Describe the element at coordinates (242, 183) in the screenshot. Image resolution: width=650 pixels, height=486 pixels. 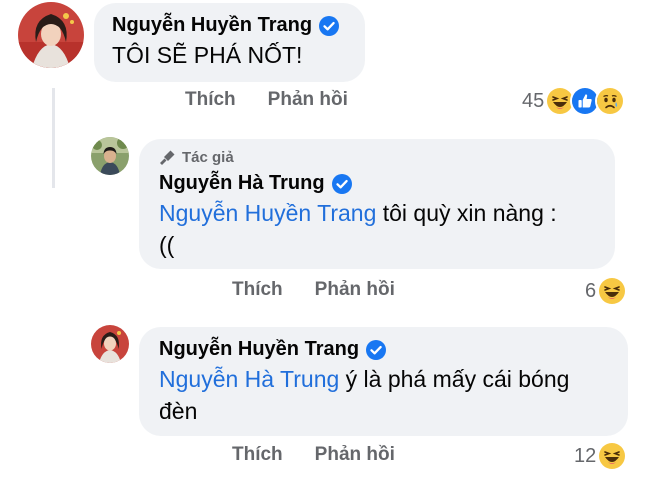
I see `comment-author: Nguyễn Hà Trung` at that location.